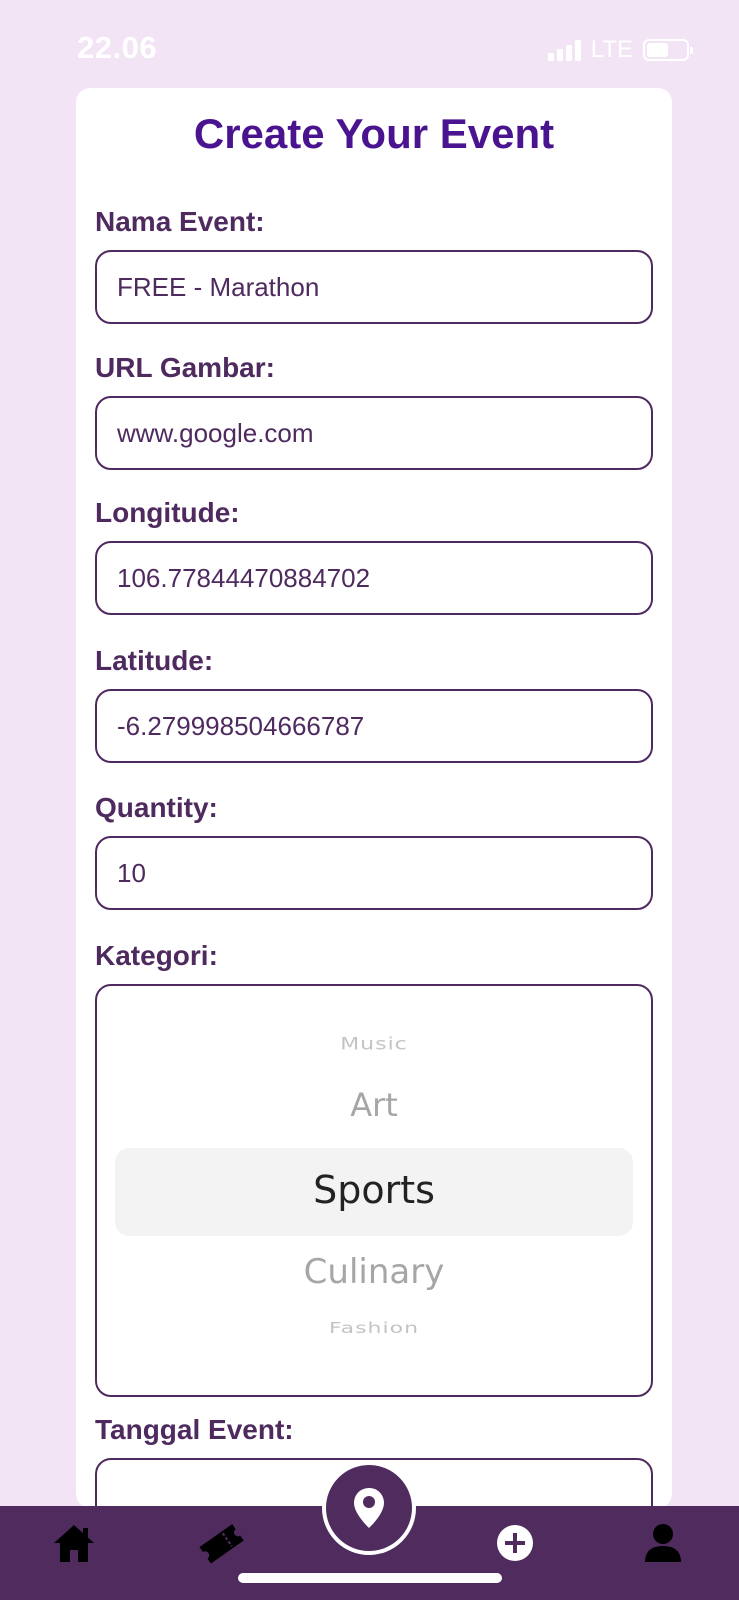  I want to click on home-indicator, so click(370, 1578).